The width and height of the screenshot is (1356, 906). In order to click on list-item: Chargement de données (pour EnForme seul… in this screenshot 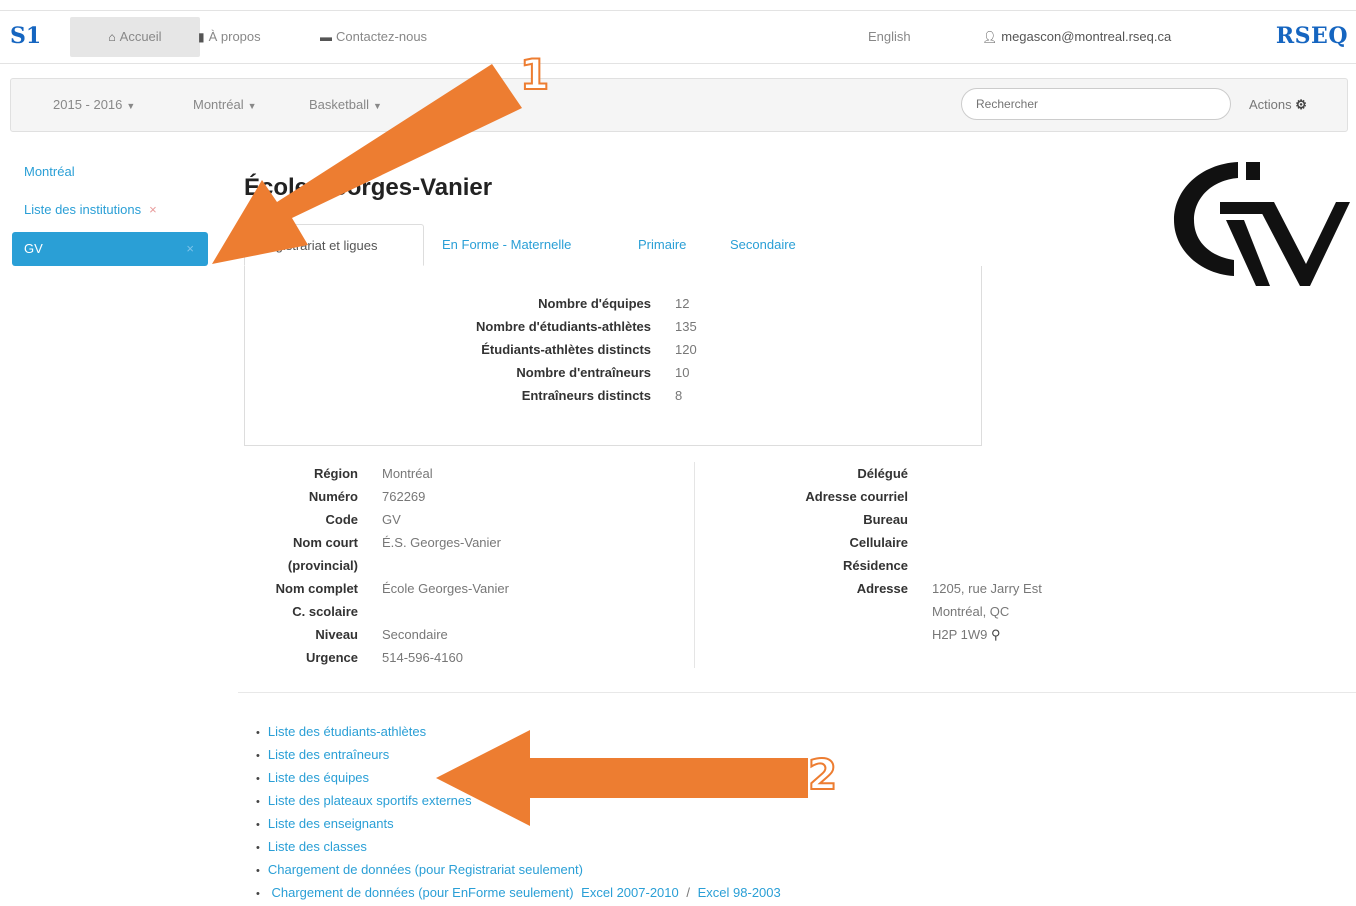, I will do `click(518, 892)`.